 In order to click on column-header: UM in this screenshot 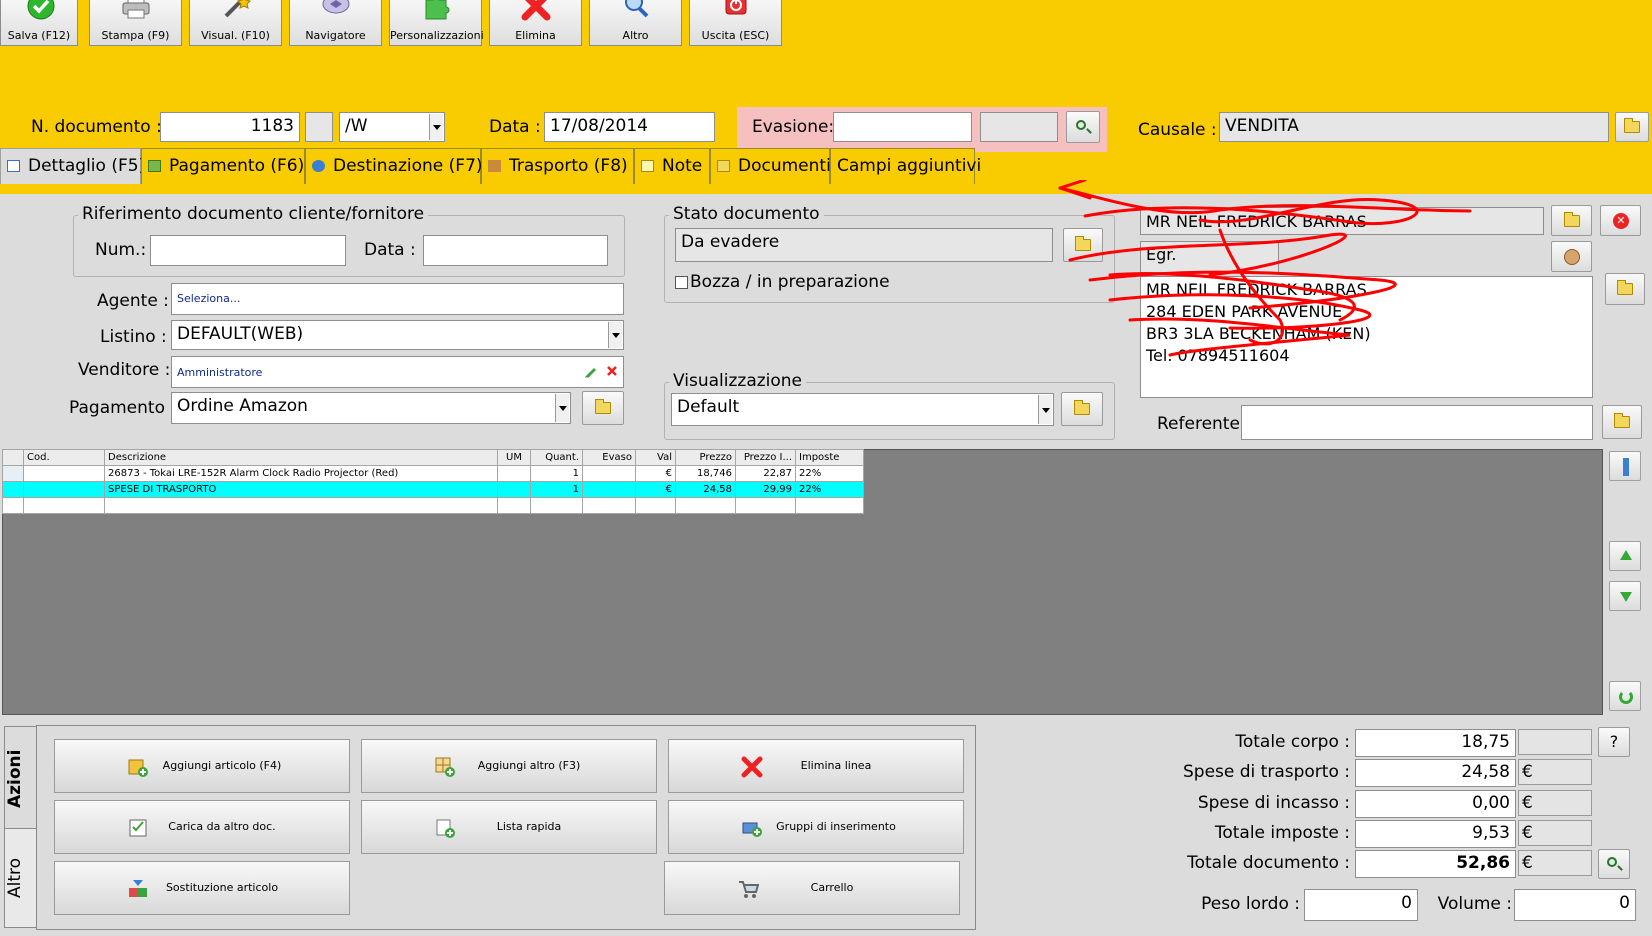, I will do `click(514, 457)`.